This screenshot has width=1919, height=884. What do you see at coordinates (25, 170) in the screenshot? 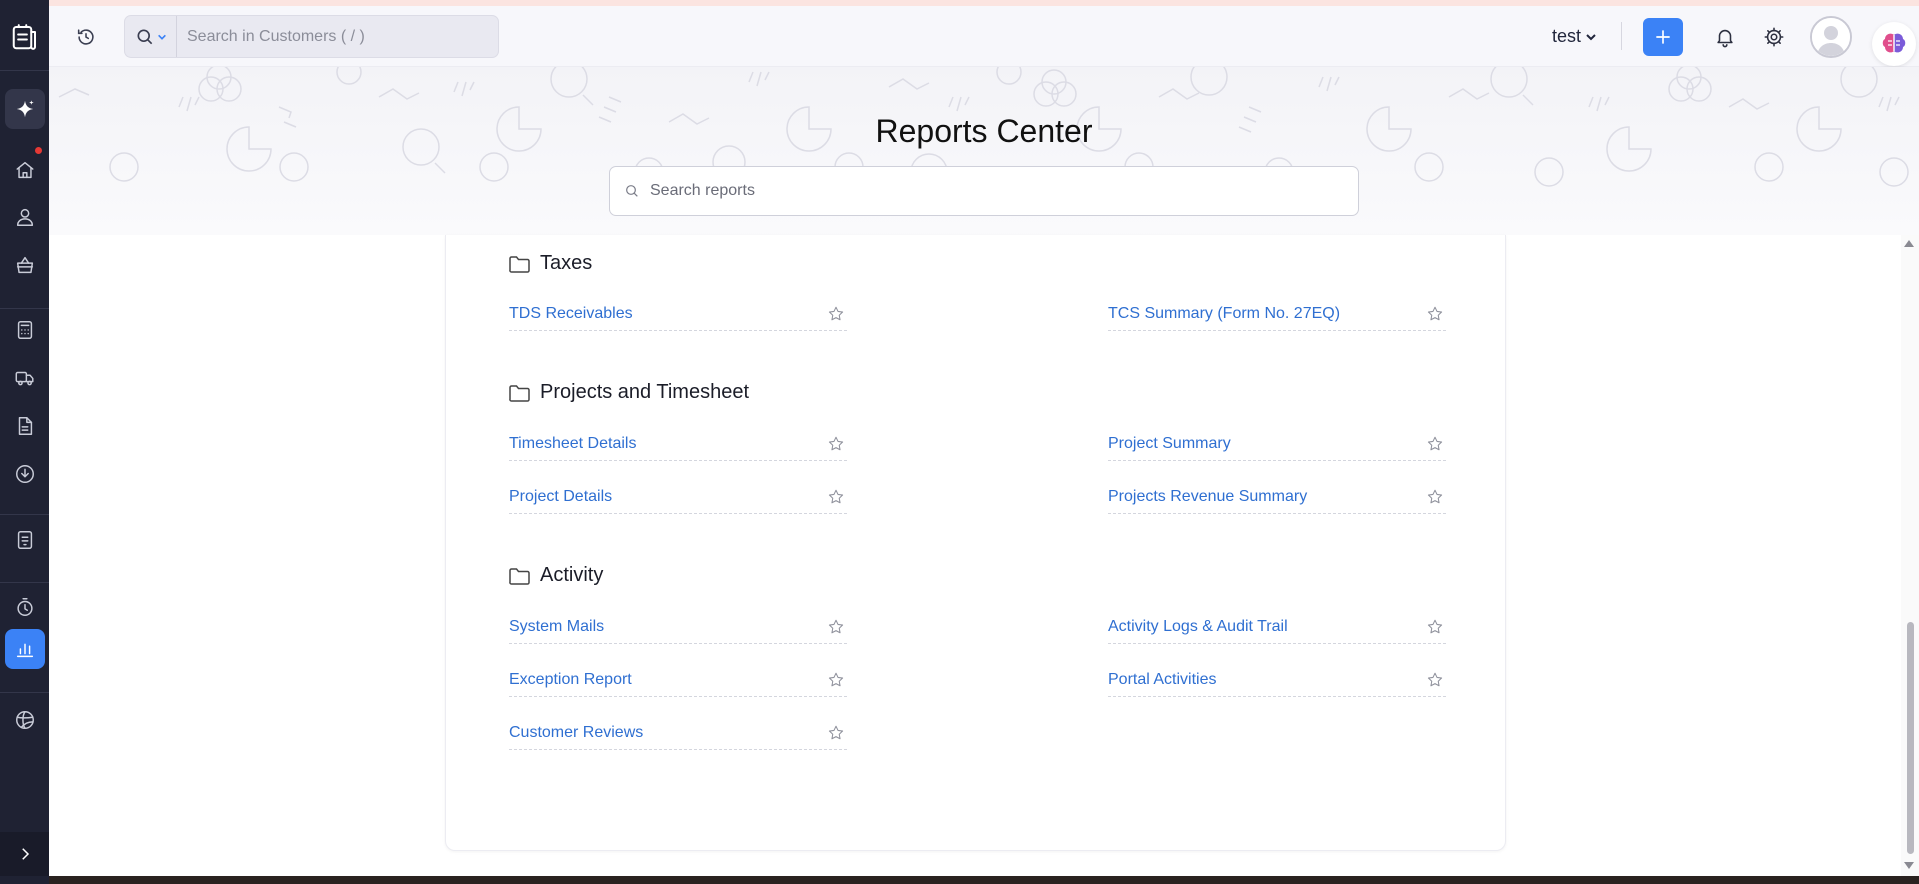
I see `home-icon` at bounding box center [25, 170].